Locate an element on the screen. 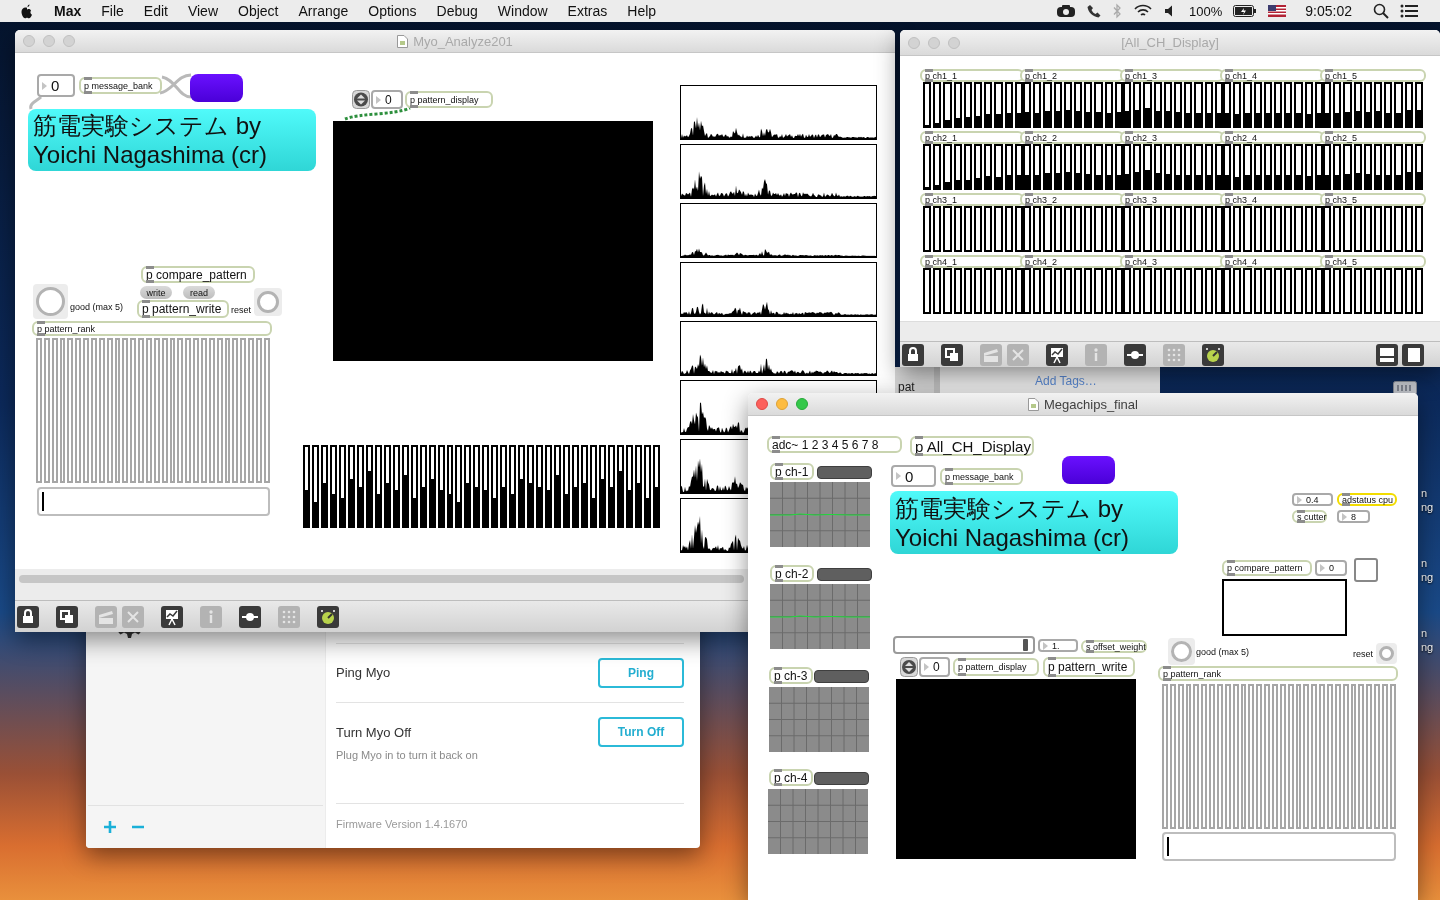 The width and height of the screenshot is (1440, 900). object-box: p compare_pattern is located at coordinates (1267, 568).